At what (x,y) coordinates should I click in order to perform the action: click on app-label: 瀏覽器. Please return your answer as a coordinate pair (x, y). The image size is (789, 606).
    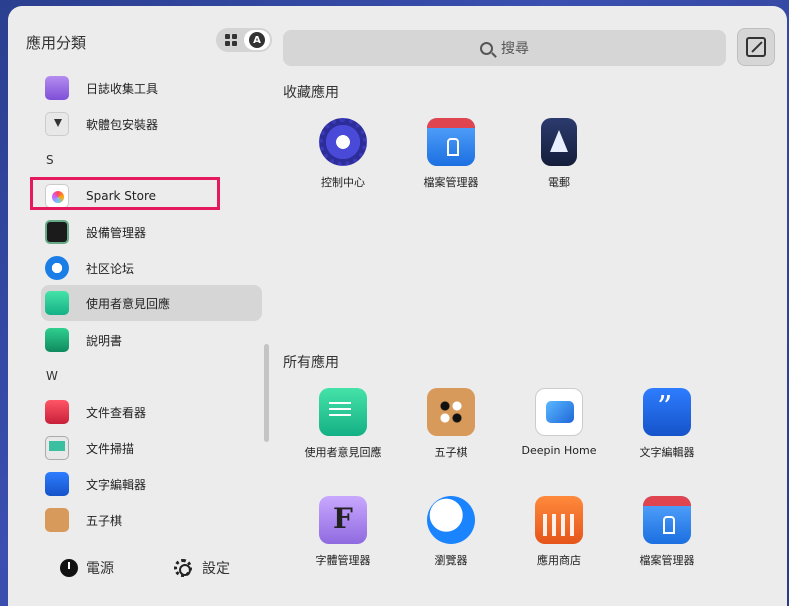
    Looking at the image, I should click on (451, 560).